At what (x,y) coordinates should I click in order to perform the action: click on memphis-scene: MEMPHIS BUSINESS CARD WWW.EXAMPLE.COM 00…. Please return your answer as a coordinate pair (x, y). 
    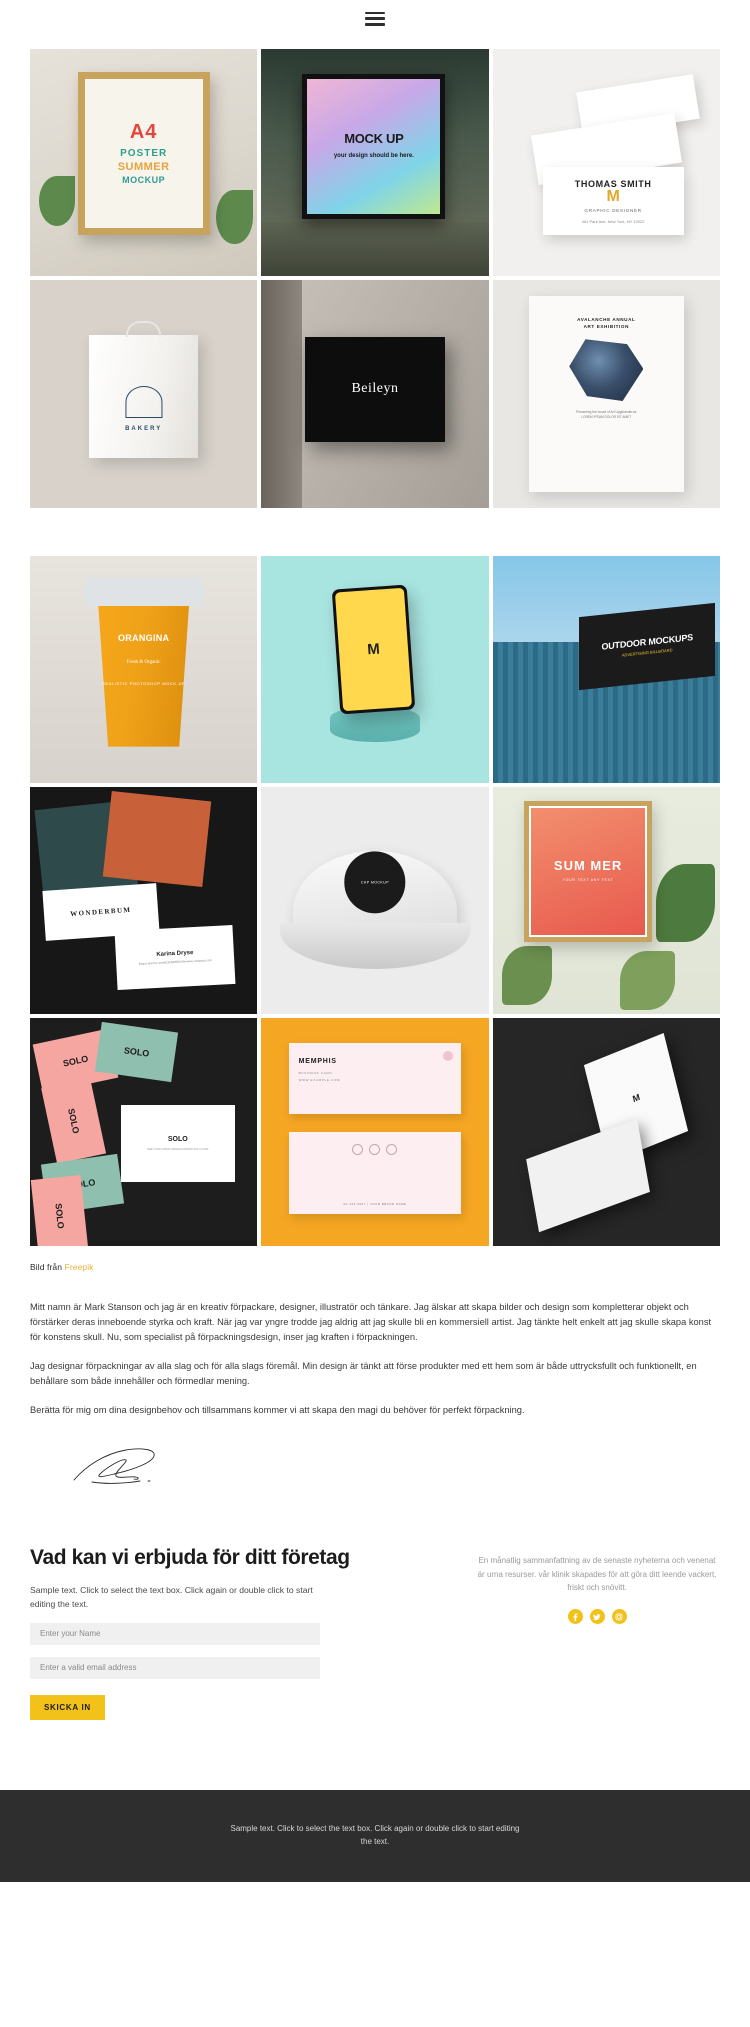
    Looking at the image, I should click on (375, 1132).